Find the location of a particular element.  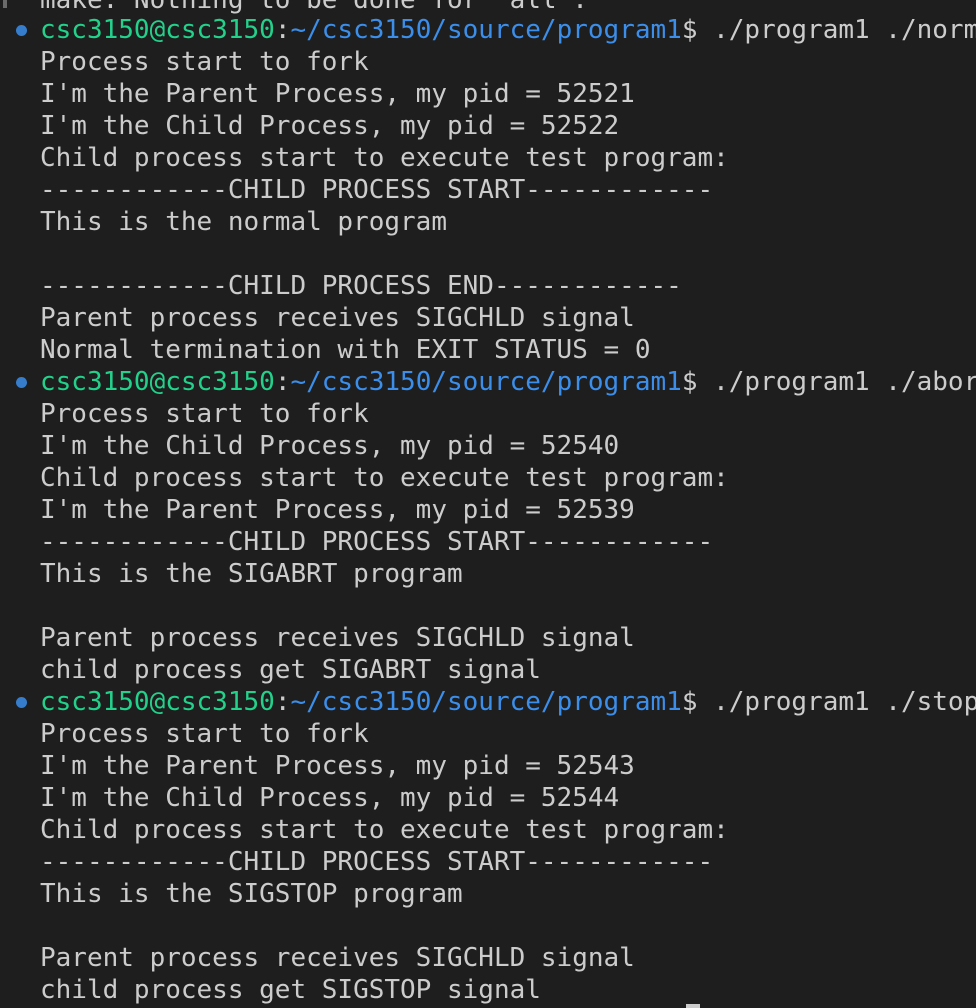

command-text: ./program1 ./stop is located at coordinates (836, 702).